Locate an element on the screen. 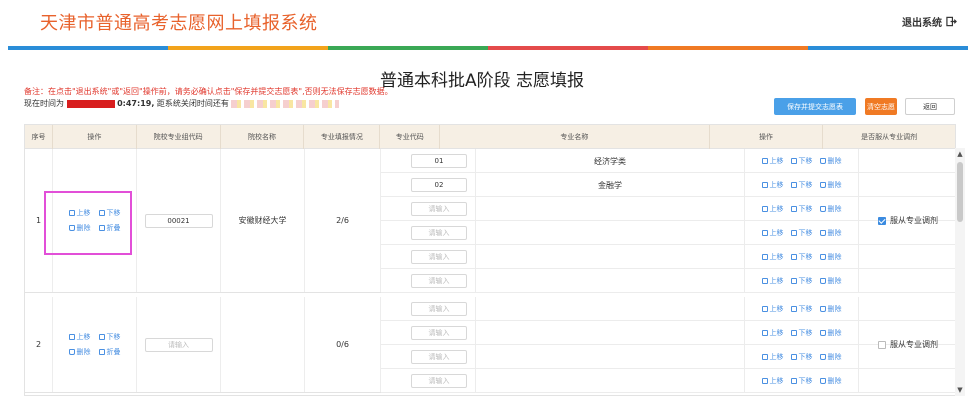 The width and height of the screenshot is (977, 398). major-code-input: 02 is located at coordinates (439, 185).